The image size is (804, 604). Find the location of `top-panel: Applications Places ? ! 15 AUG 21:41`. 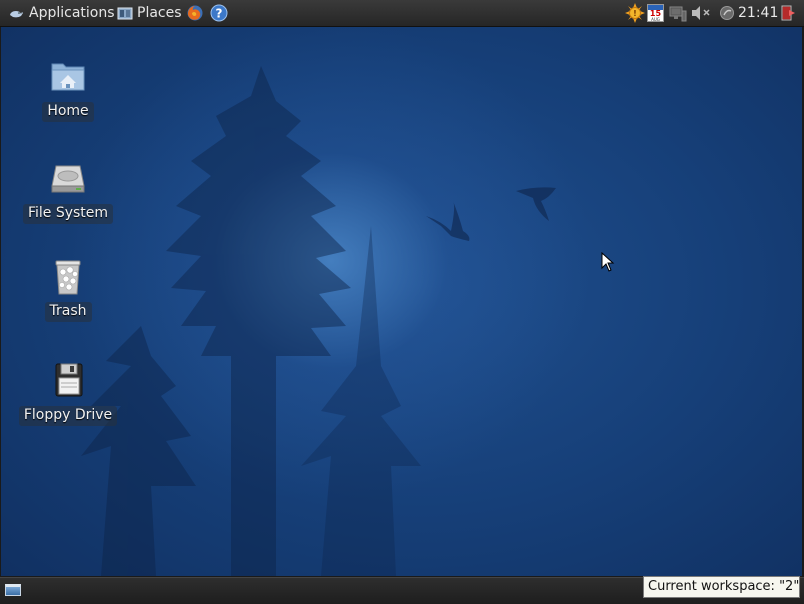

top-panel: Applications Places ? ! 15 AUG 21:41 is located at coordinates (402, 13).